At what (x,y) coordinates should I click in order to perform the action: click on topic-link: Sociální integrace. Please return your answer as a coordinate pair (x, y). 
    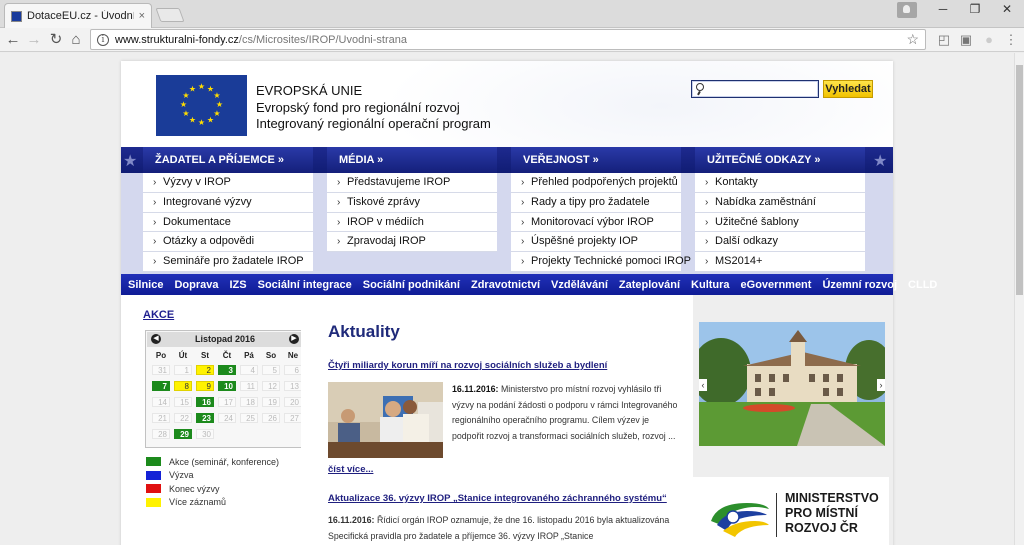
    Looking at the image, I should click on (305, 285).